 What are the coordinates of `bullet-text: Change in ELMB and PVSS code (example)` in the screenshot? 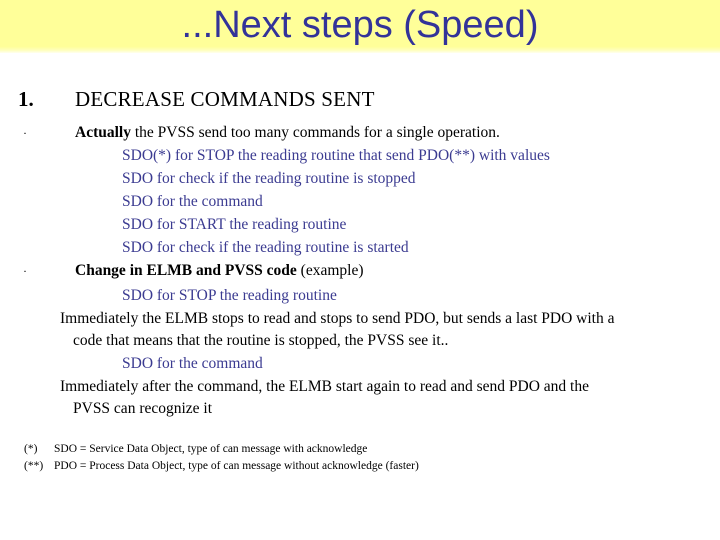 It's located at (393, 271).